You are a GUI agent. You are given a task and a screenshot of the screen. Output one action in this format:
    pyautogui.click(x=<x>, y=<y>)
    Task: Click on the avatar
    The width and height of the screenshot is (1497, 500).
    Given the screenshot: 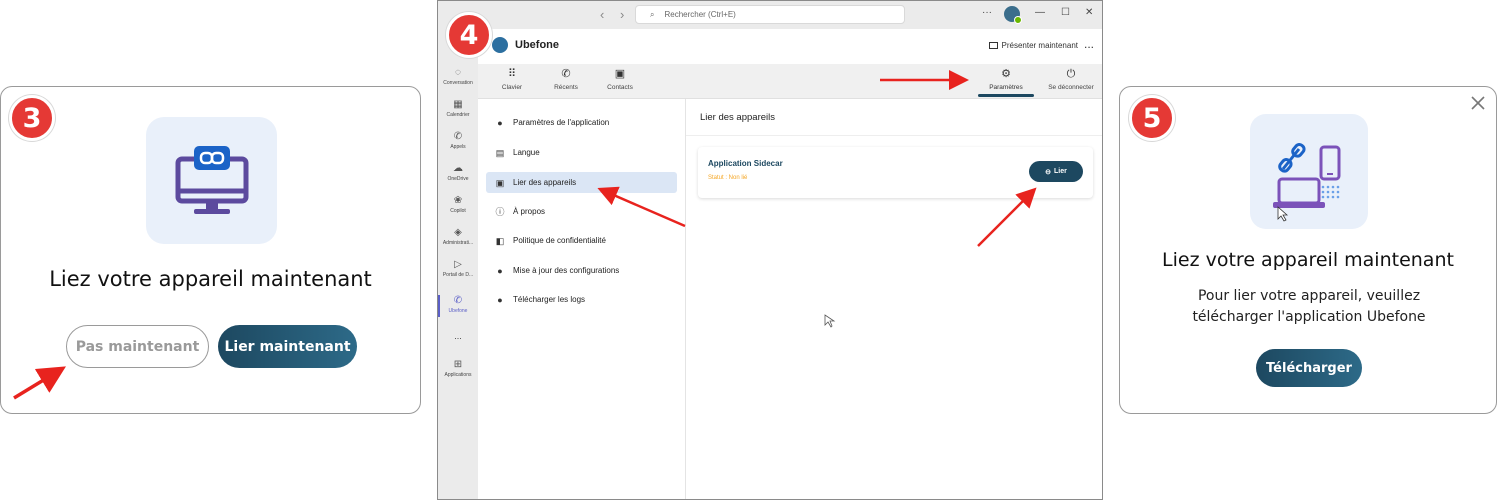 What is the action you would take?
    pyautogui.click(x=1013, y=15)
    